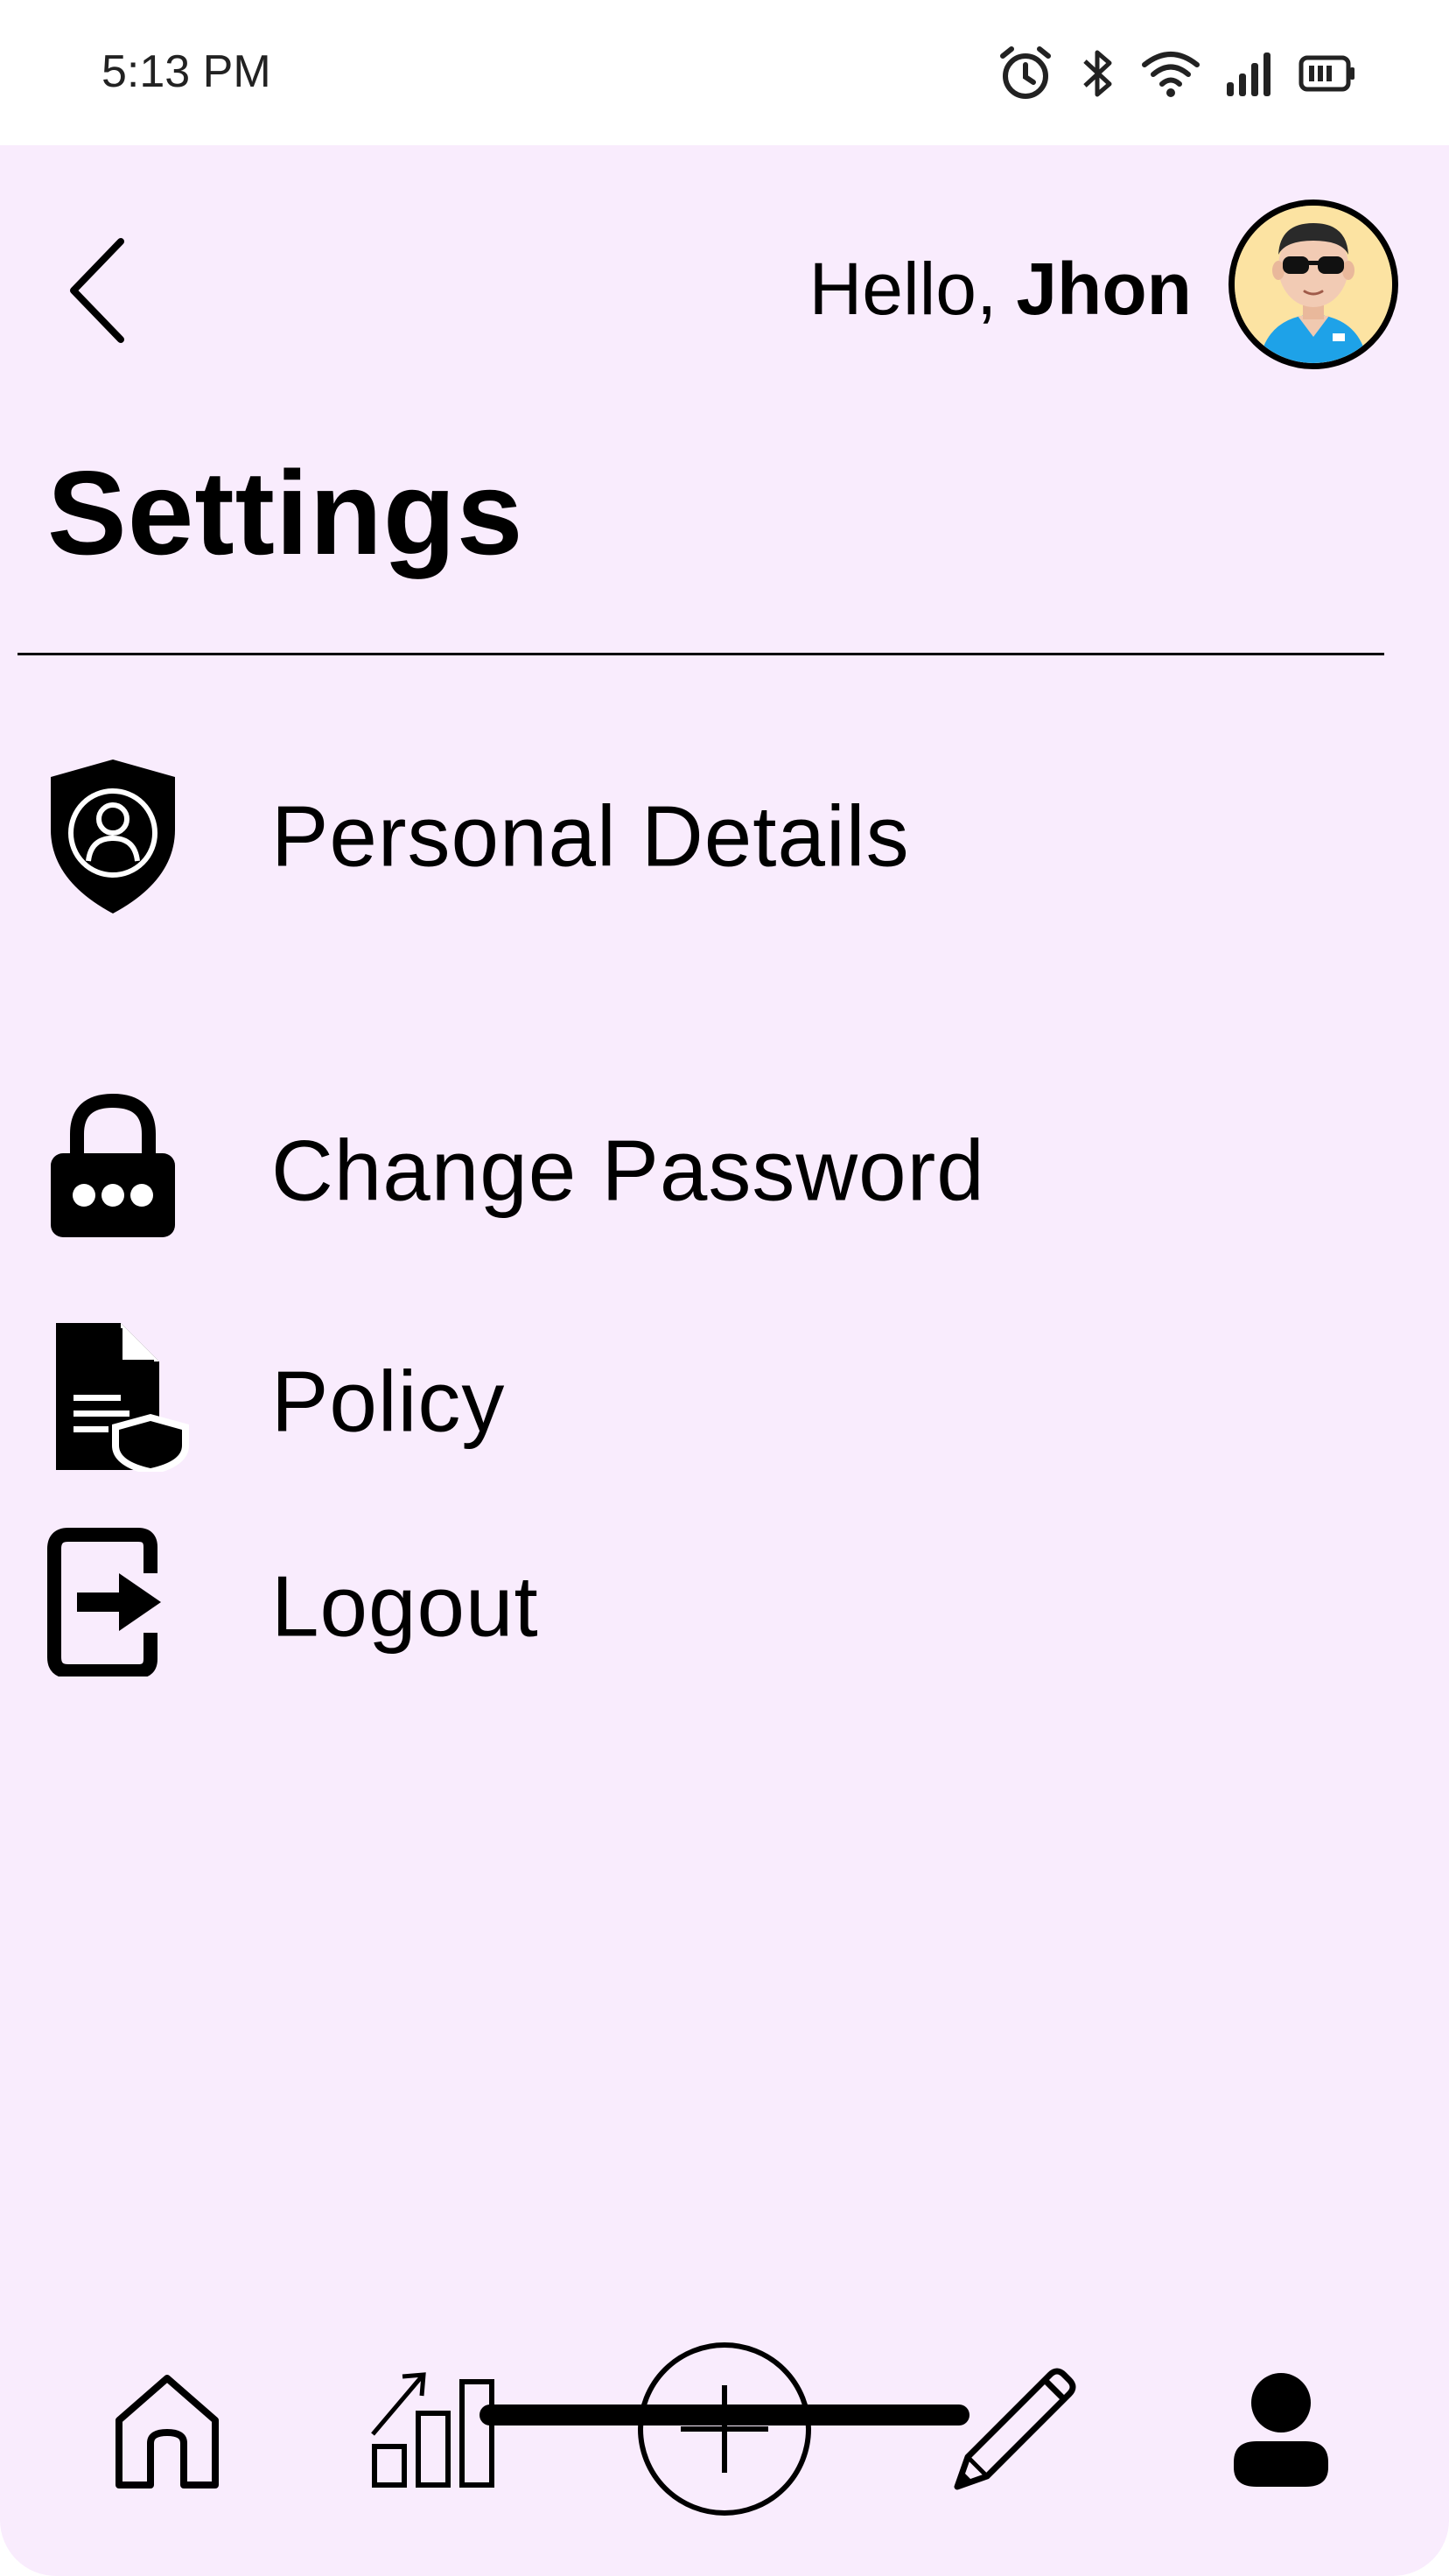  Describe the element at coordinates (405, 1606) in the screenshot. I see `menu-item-label: Logout` at that location.